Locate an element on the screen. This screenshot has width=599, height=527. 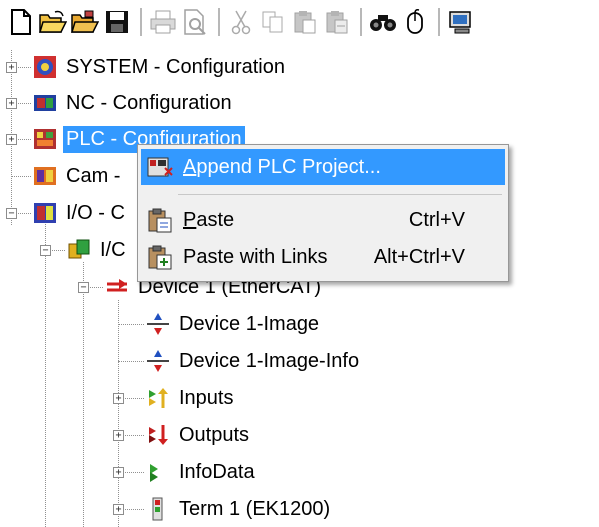
menu-item-label: Paste with Links is located at coordinates (255, 256).